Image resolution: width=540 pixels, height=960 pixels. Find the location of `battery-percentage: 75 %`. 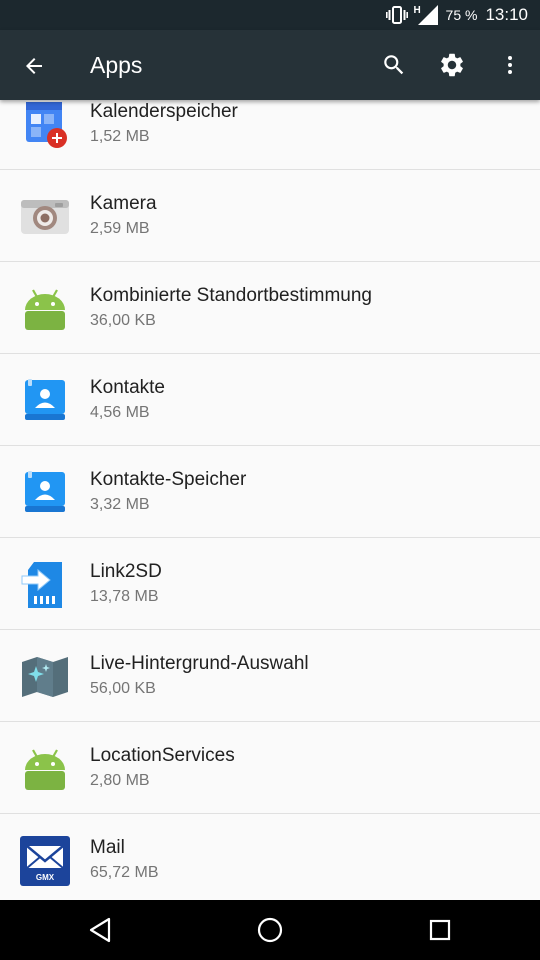

battery-percentage: 75 % is located at coordinates (461, 15).